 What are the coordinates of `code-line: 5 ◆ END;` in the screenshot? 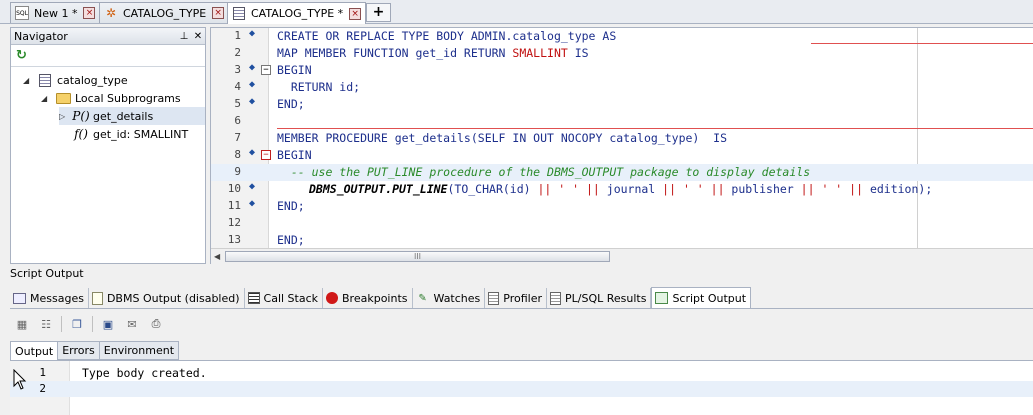 It's located at (269, 103).